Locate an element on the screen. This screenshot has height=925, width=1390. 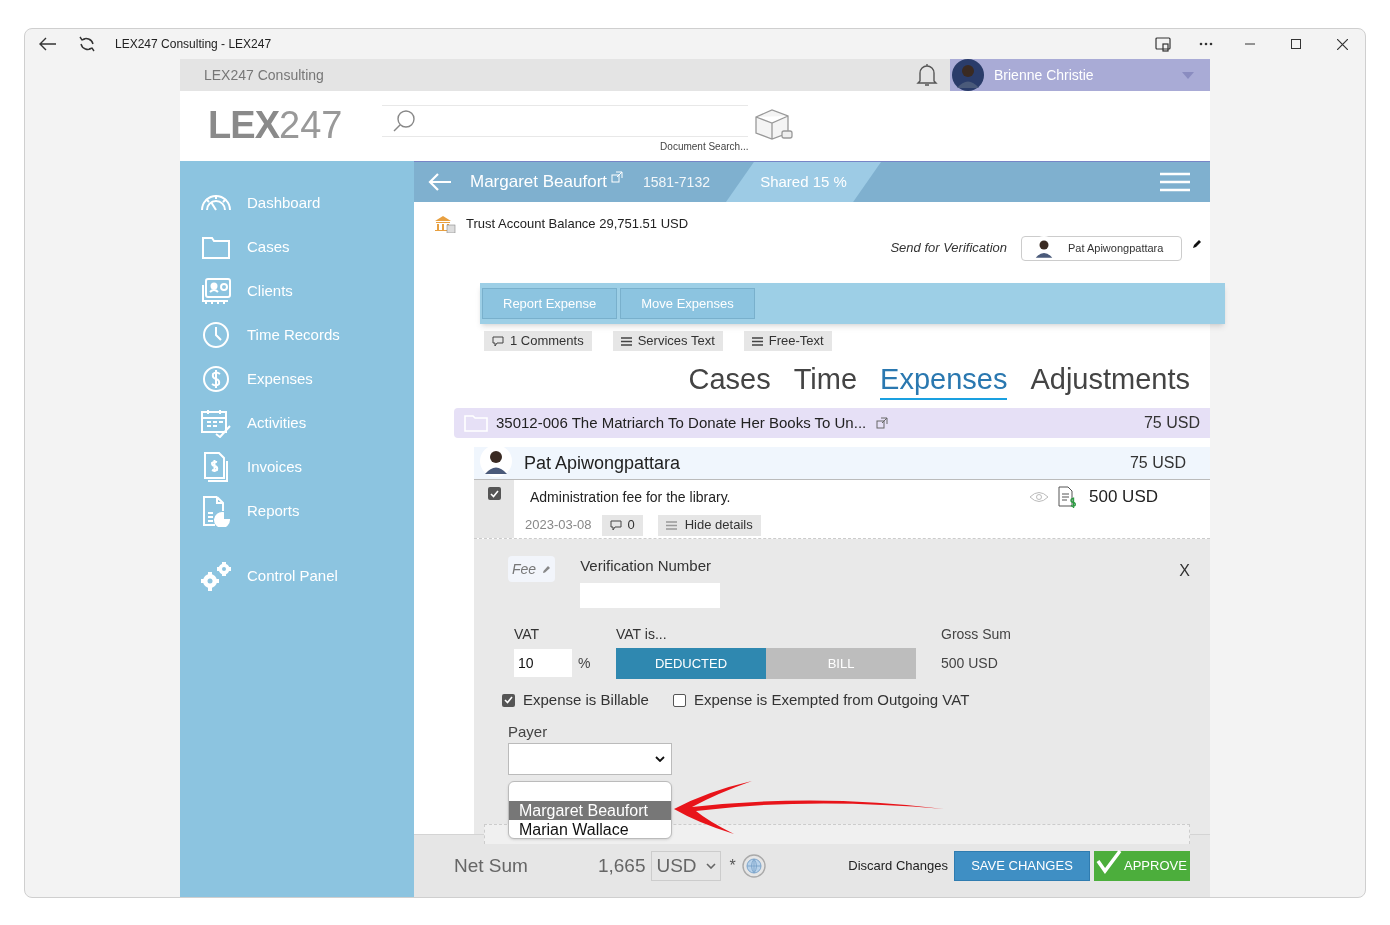
expense-checkbox is located at coordinates (494, 493).